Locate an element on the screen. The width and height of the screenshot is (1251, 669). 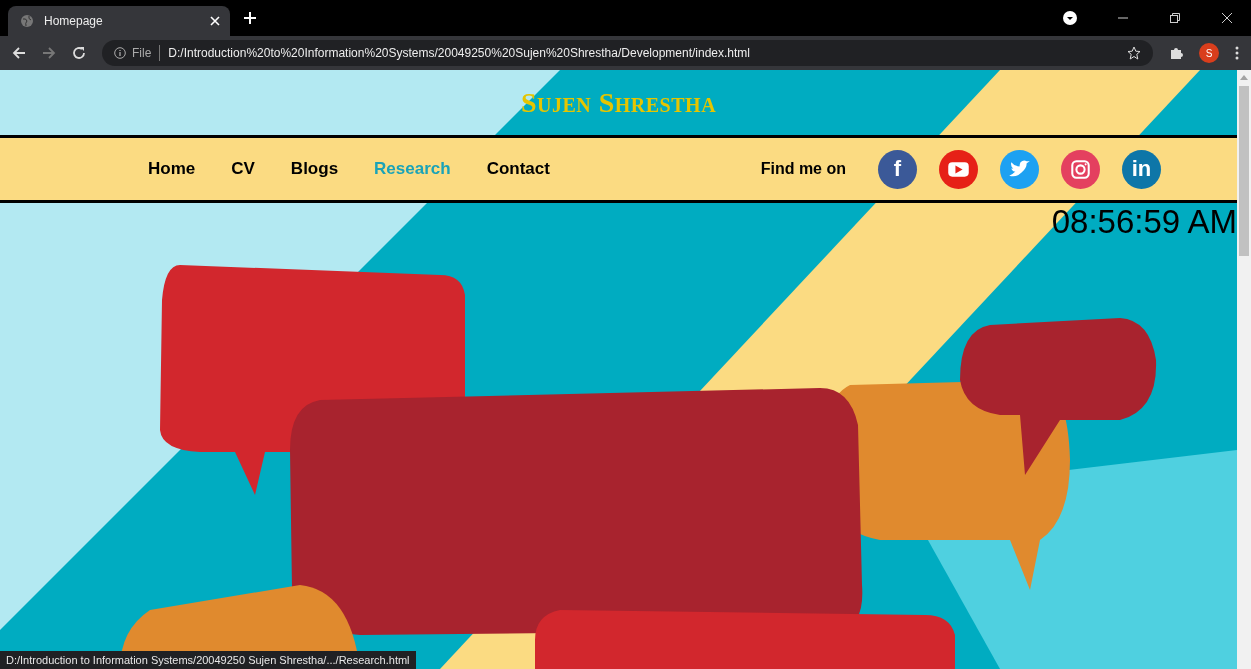
find-me-label: Find me on is located at coordinates (803, 169).